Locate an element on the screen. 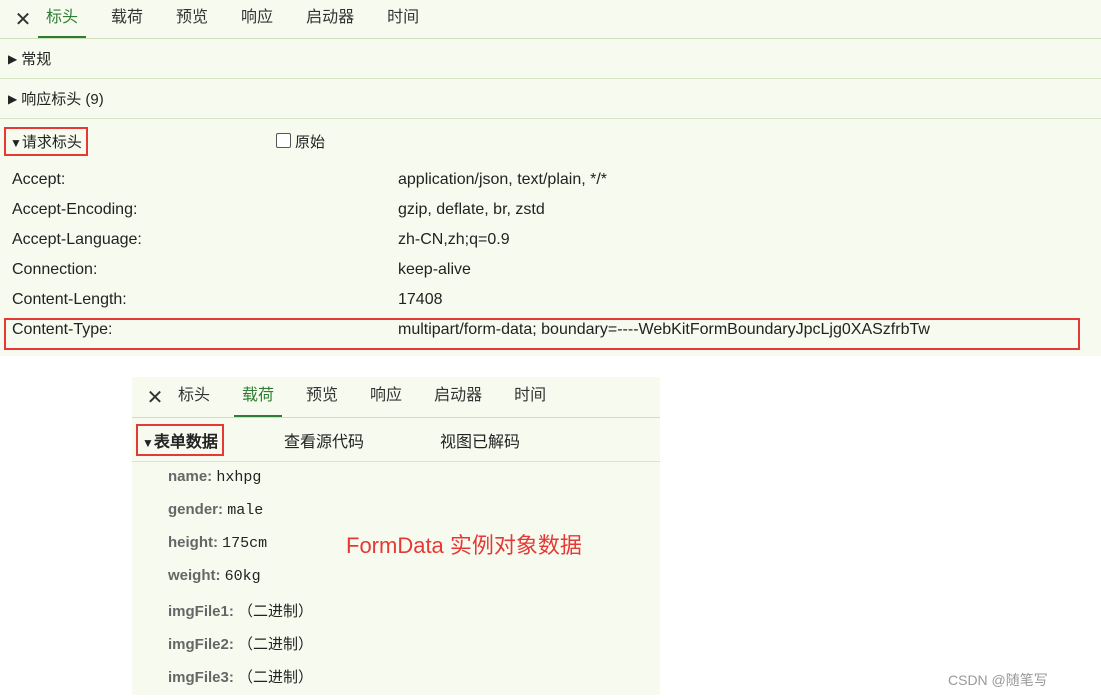 Image resolution: width=1101 pixels, height=700 pixels. form-field-key: imgFile1: is located at coordinates (201, 611).